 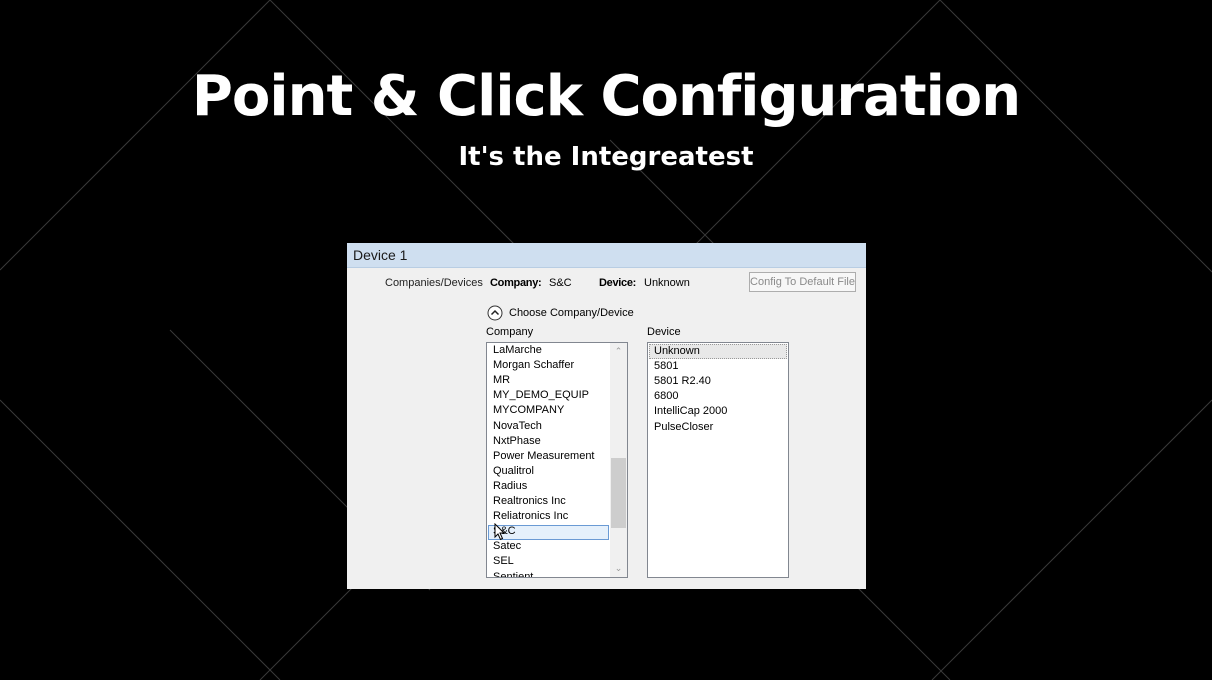 I want to click on list-item: Radius, so click(x=510, y=486).